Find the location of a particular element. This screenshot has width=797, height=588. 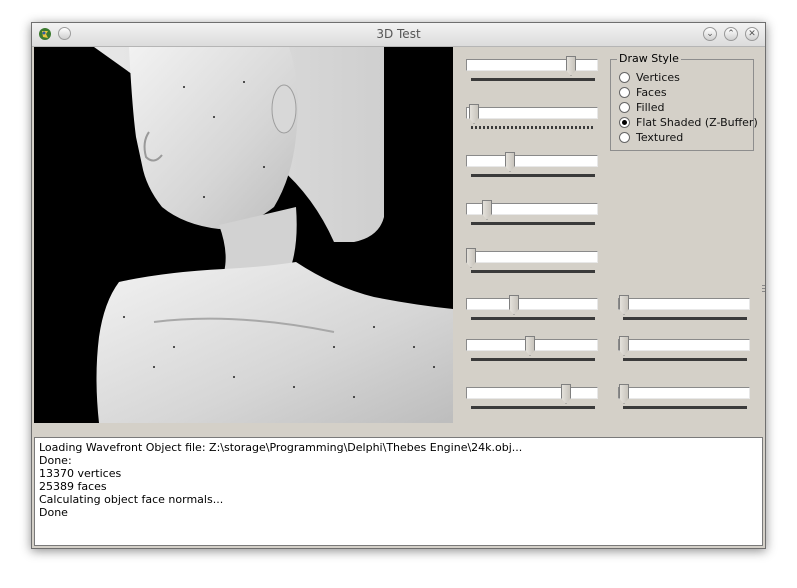

radio-flat-shaded: Flat Shaded (Z-Buffer) is located at coordinates (688, 122).